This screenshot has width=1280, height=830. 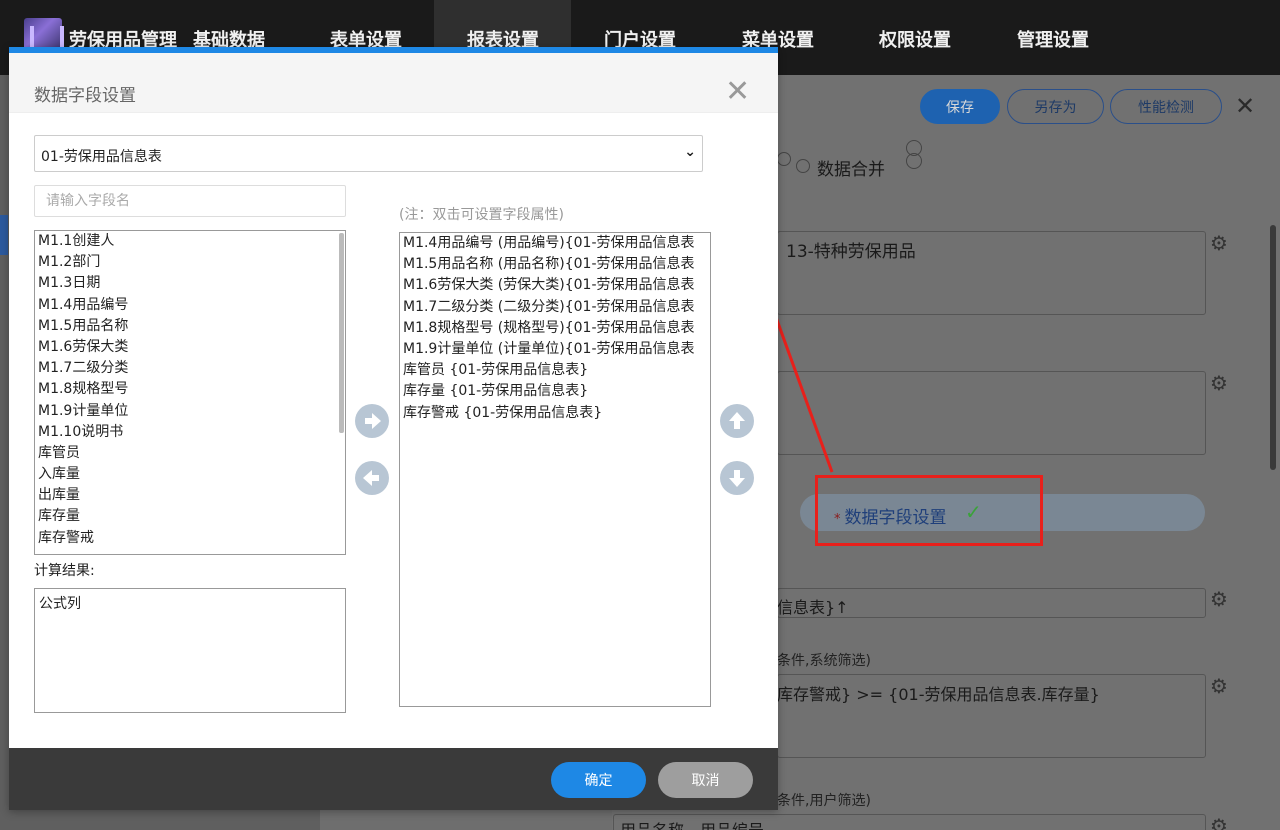 I want to click on performance-check-button: 性能检测, so click(x=1166, y=106).